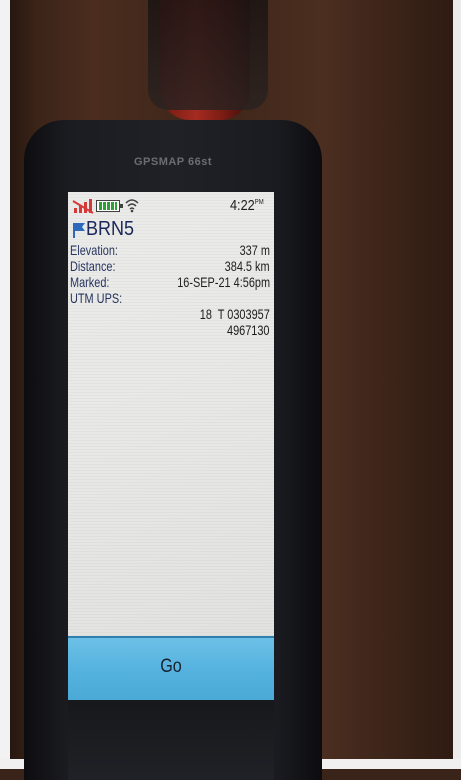  I want to click on elevation-value: 337 m, so click(254, 250).